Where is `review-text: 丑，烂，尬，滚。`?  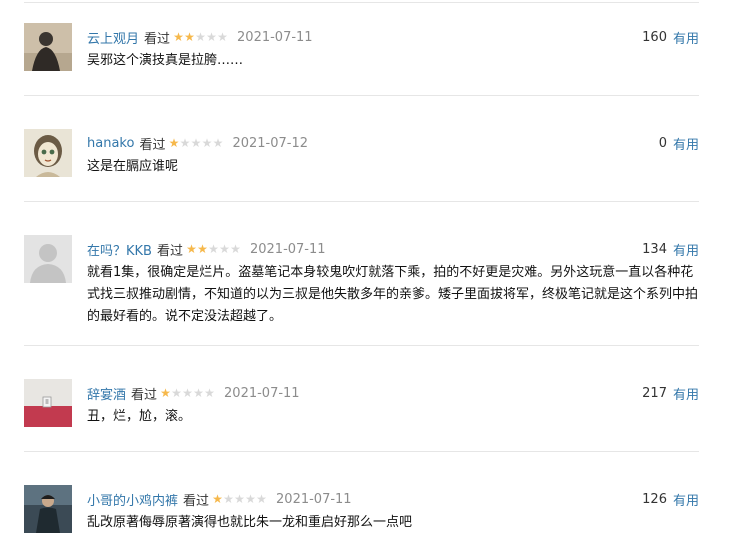
review-text: 丑，烂，尬，滚。 is located at coordinates (139, 416).